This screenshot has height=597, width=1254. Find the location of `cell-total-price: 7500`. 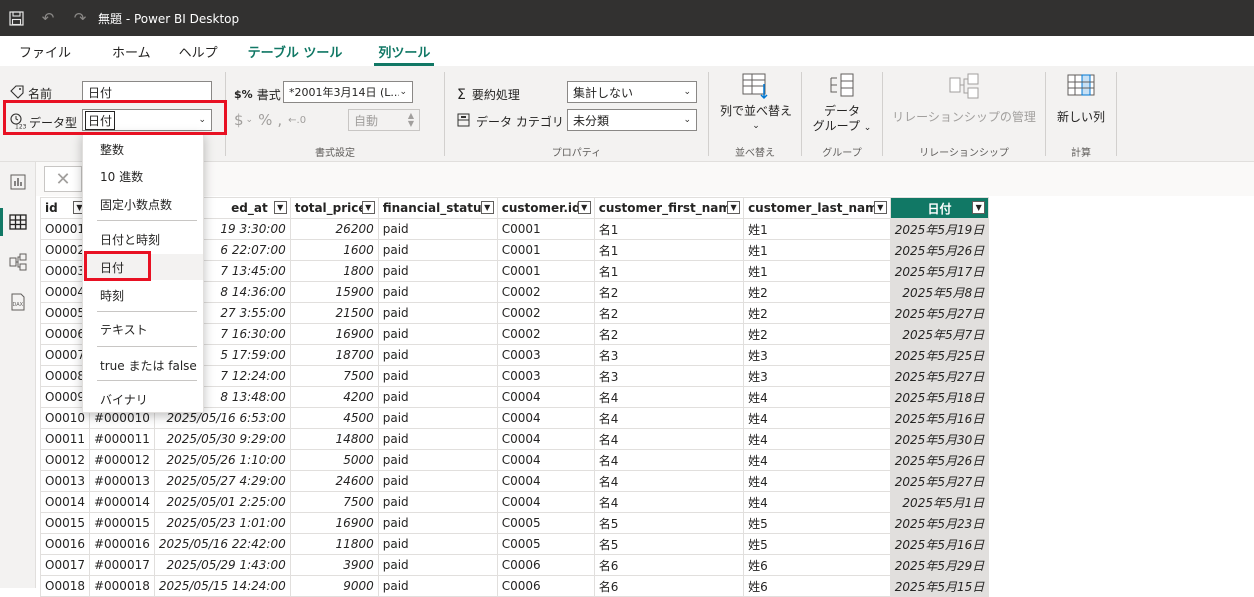

cell-total-price: 7500 is located at coordinates (334, 376).